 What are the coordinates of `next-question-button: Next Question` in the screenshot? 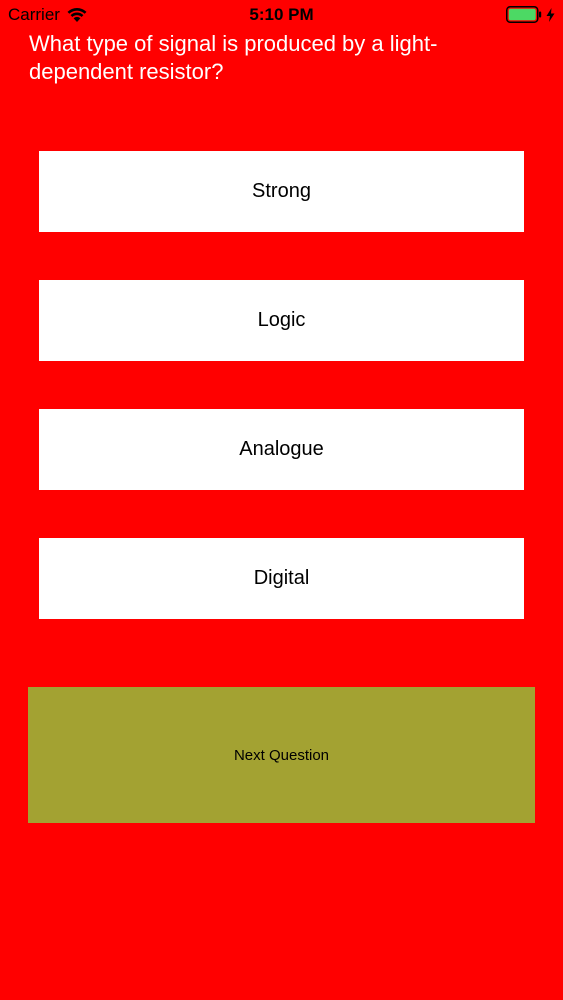 It's located at (281, 755).